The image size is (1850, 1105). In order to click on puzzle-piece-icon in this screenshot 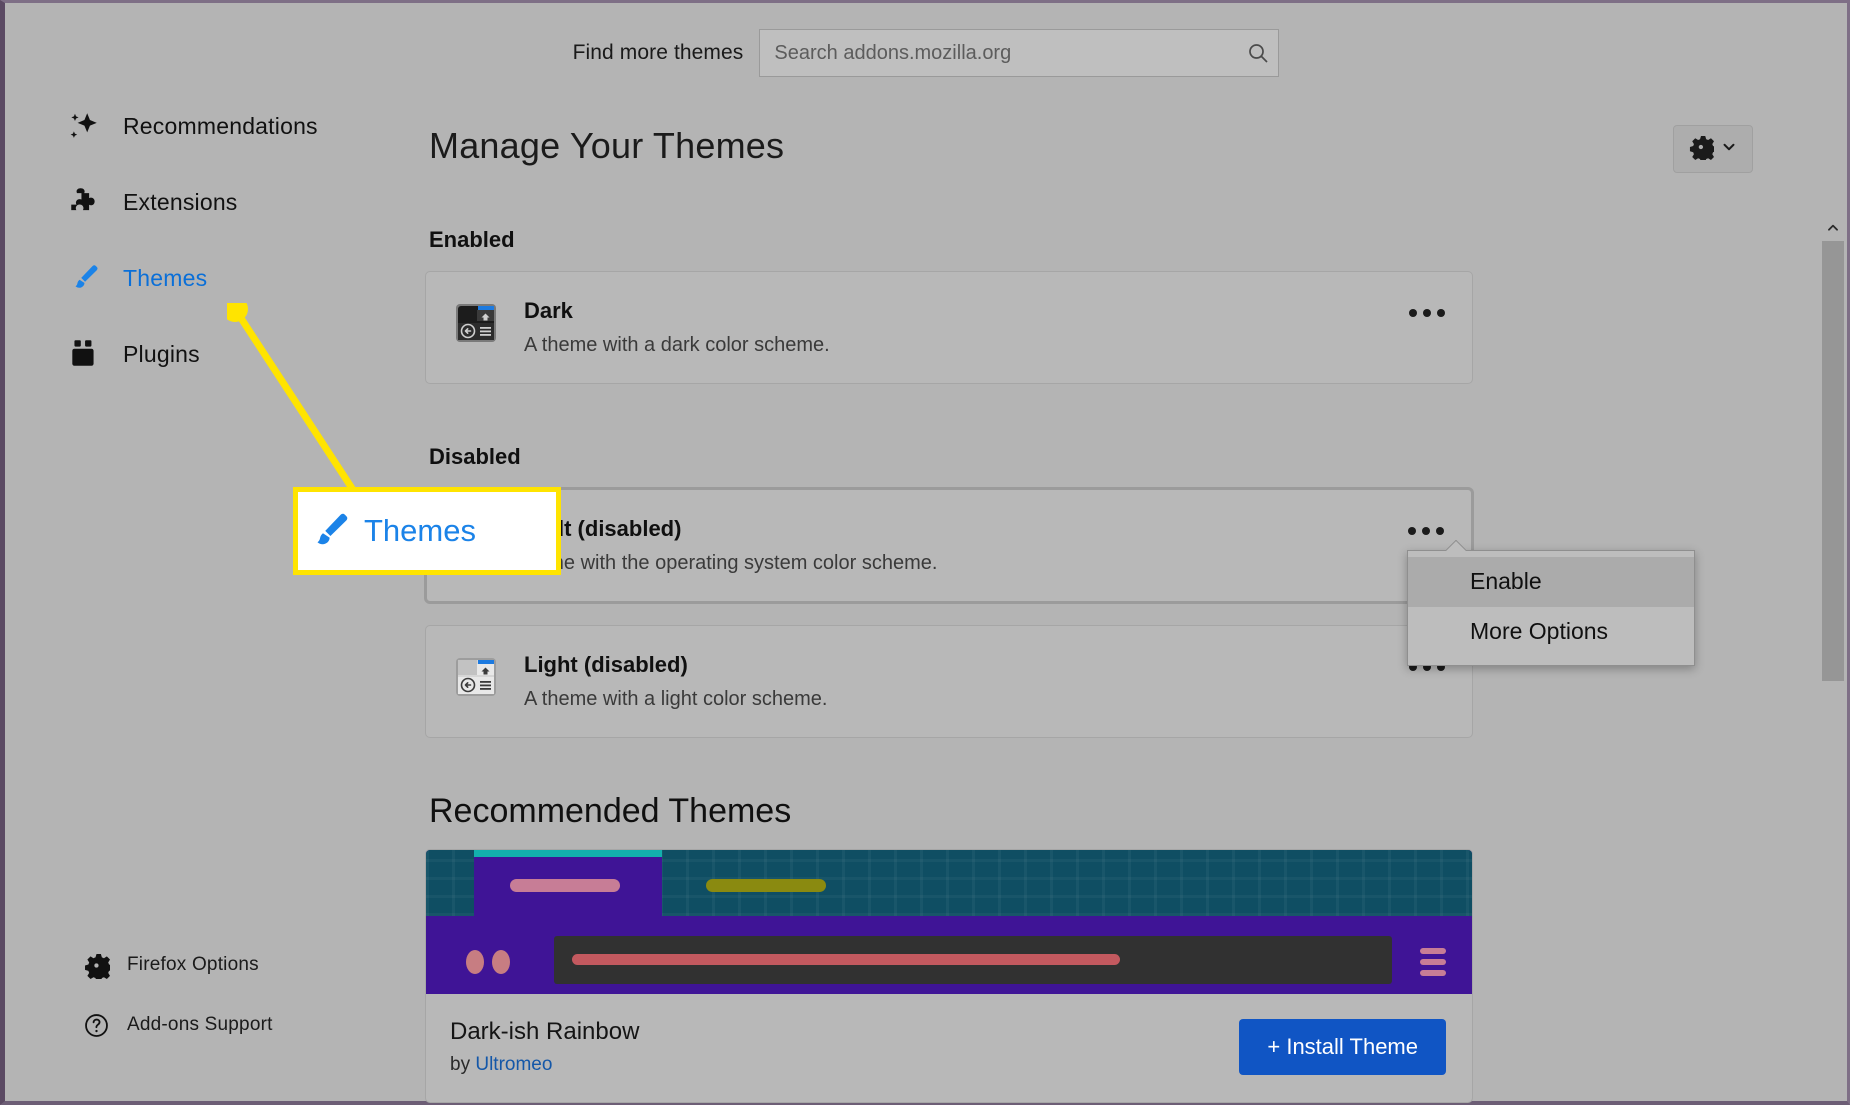, I will do `click(88, 202)`.